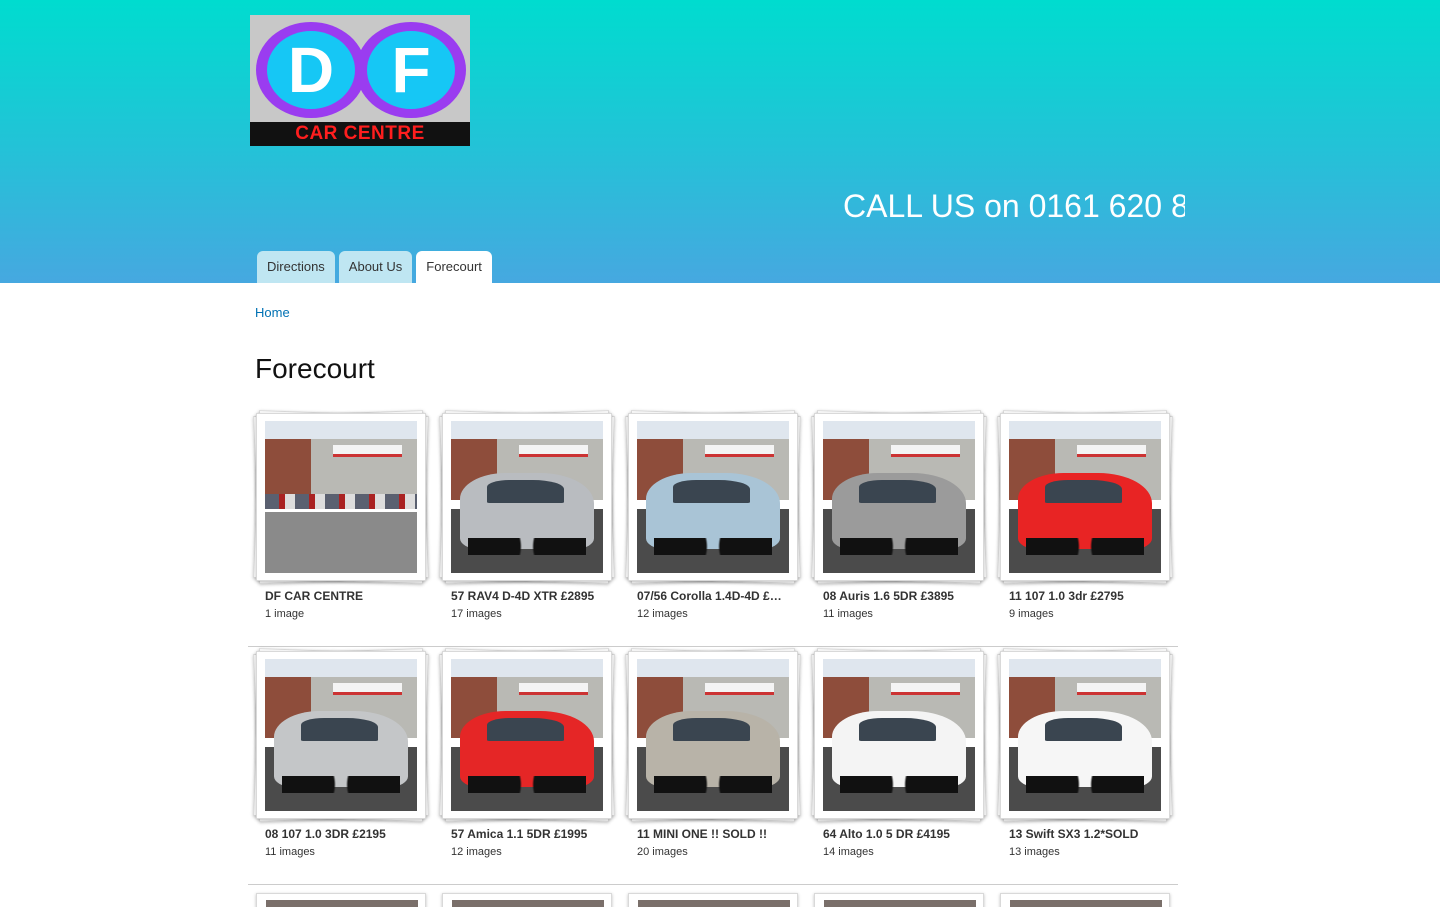 The height and width of the screenshot is (907, 1440). Describe the element at coordinates (345, 834) in the screenshot. I see `album-title: 08 107 1.0 3DR £2195` at that location.